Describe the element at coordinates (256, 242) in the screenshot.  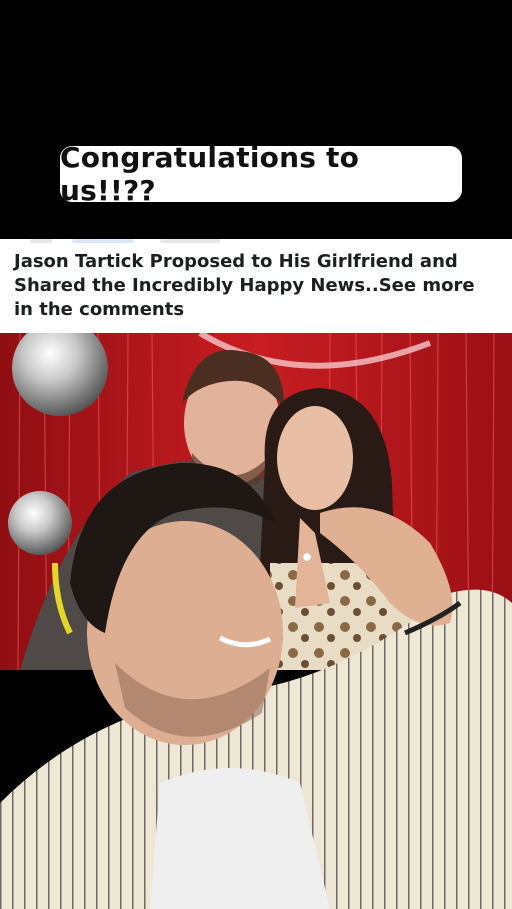
I see `post-header-remnant` at that location.